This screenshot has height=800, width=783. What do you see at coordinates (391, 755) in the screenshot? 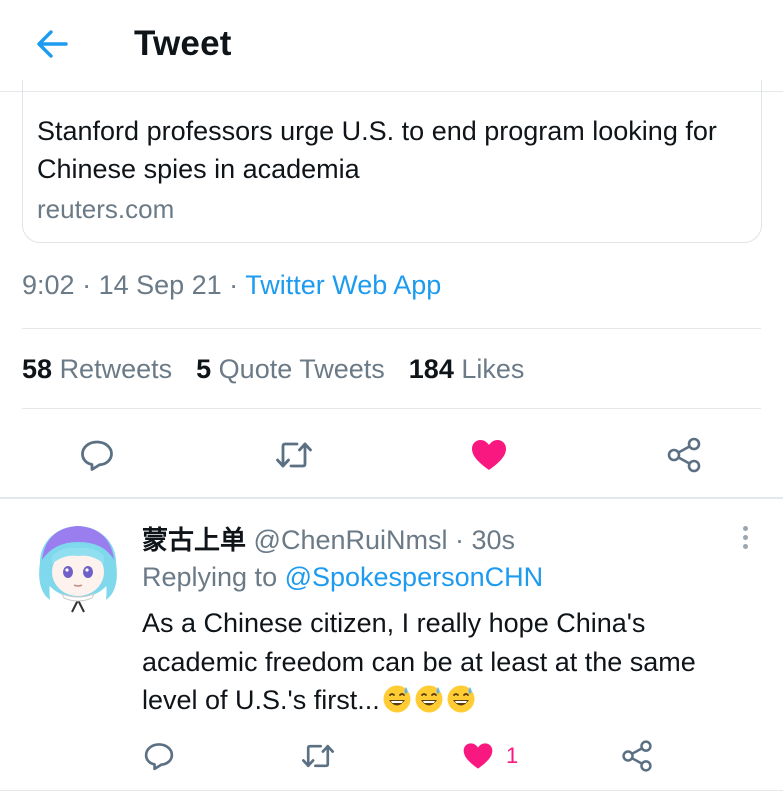
I see `reply-action-bar: 1` at bounding box center [391, 755].